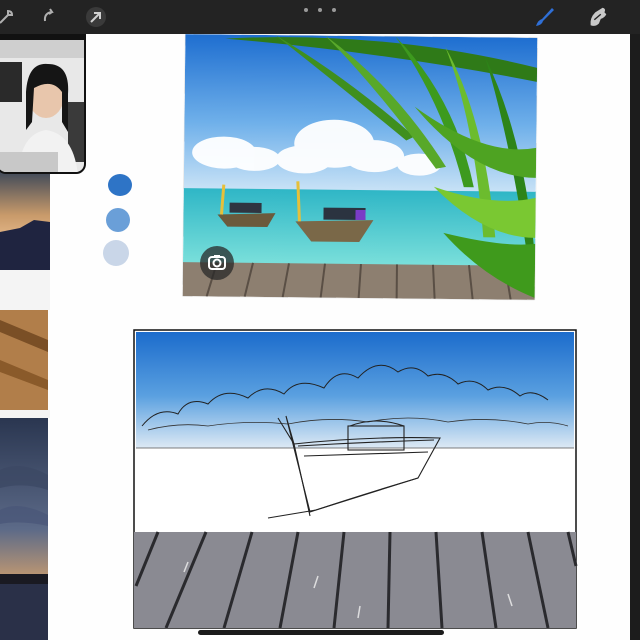 This screenshot has width=640, height=640. What do you see at coordinates (9, 17) in the screenshot?
I see `settings-wrench-icon` at bounding box center [9, 17].